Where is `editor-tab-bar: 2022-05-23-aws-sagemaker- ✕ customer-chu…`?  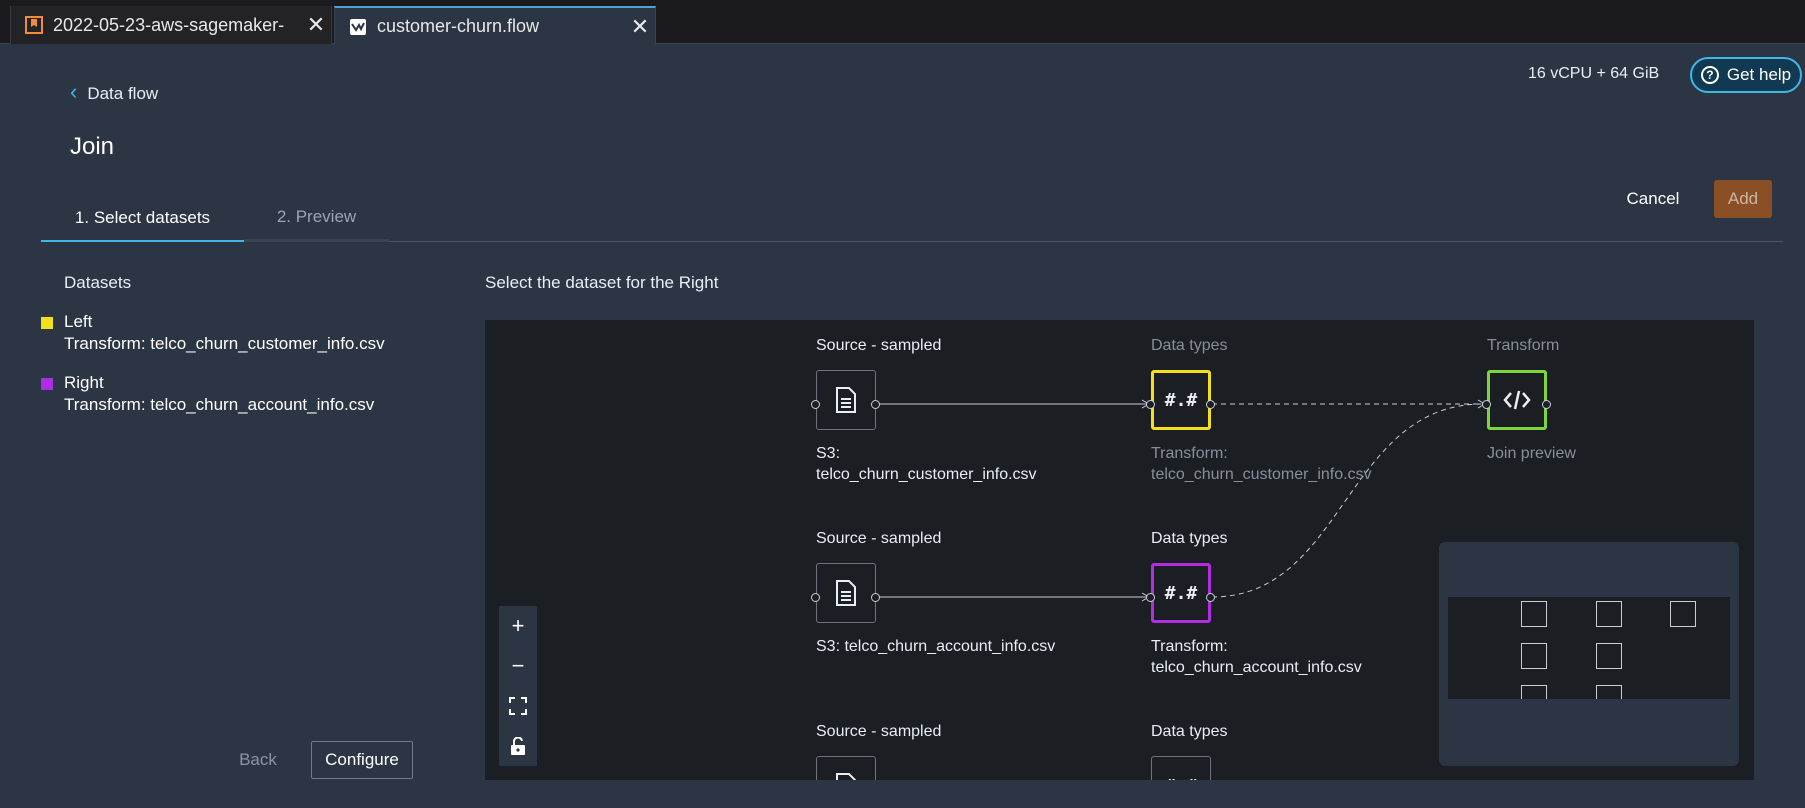
editor-tab-bar: 2022-05-23-aws-sagemaker- ✕ customer-chu… is located at coordinates (902, 22).